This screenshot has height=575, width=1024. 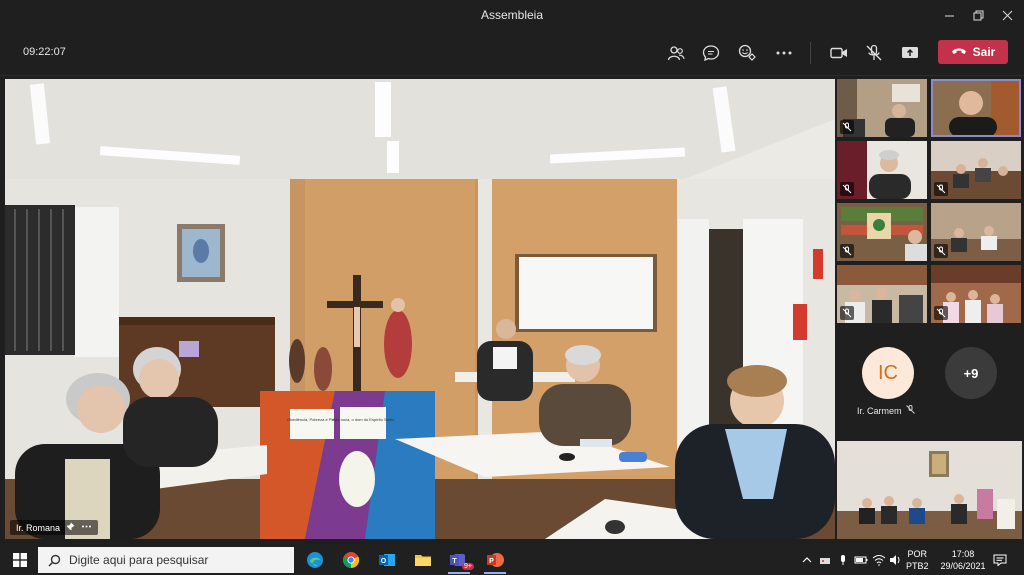 I want to click on avatar: IC, so click(x=888, y=373).